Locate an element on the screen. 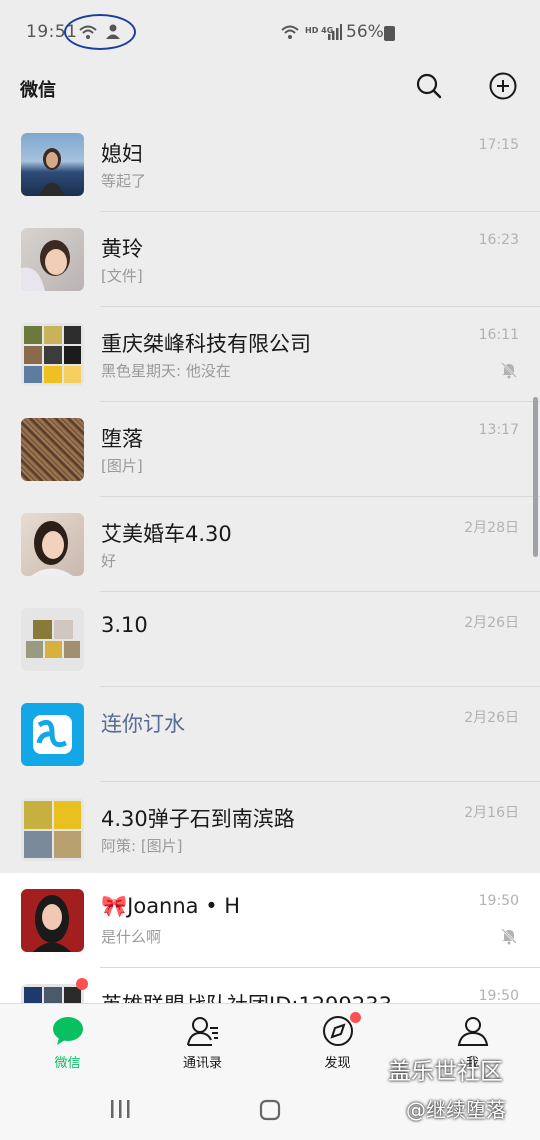 The height and width of the screenshot is (1140, 540). chat-preview: 等起了 is located at coordinates (124, 181).